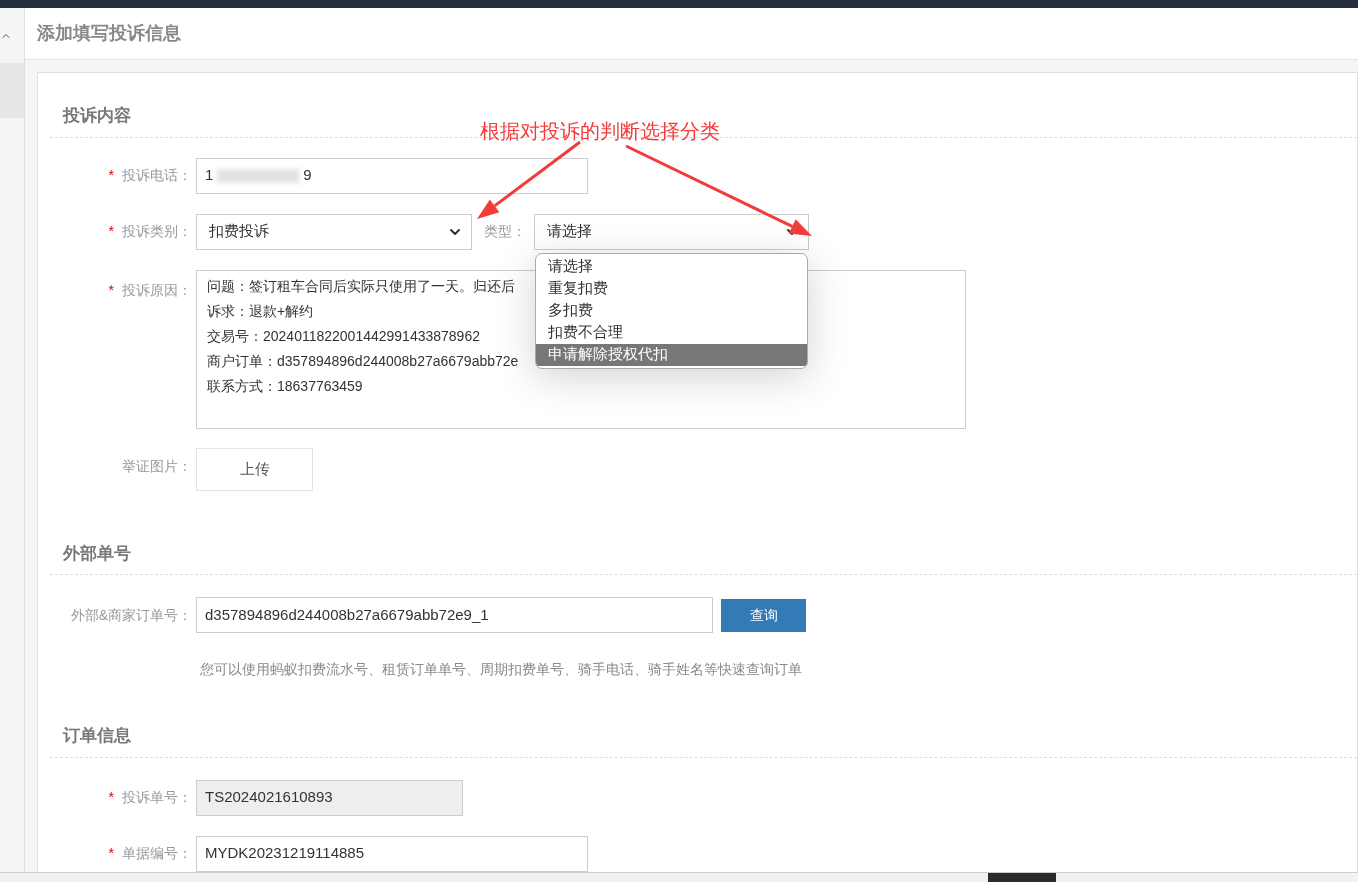 The width and height of the screenshot is (1358, 882). Describe the element at coordinates (671, 332) in the screenshot. I see `dropdown-option: 扣费不合理` at that location.